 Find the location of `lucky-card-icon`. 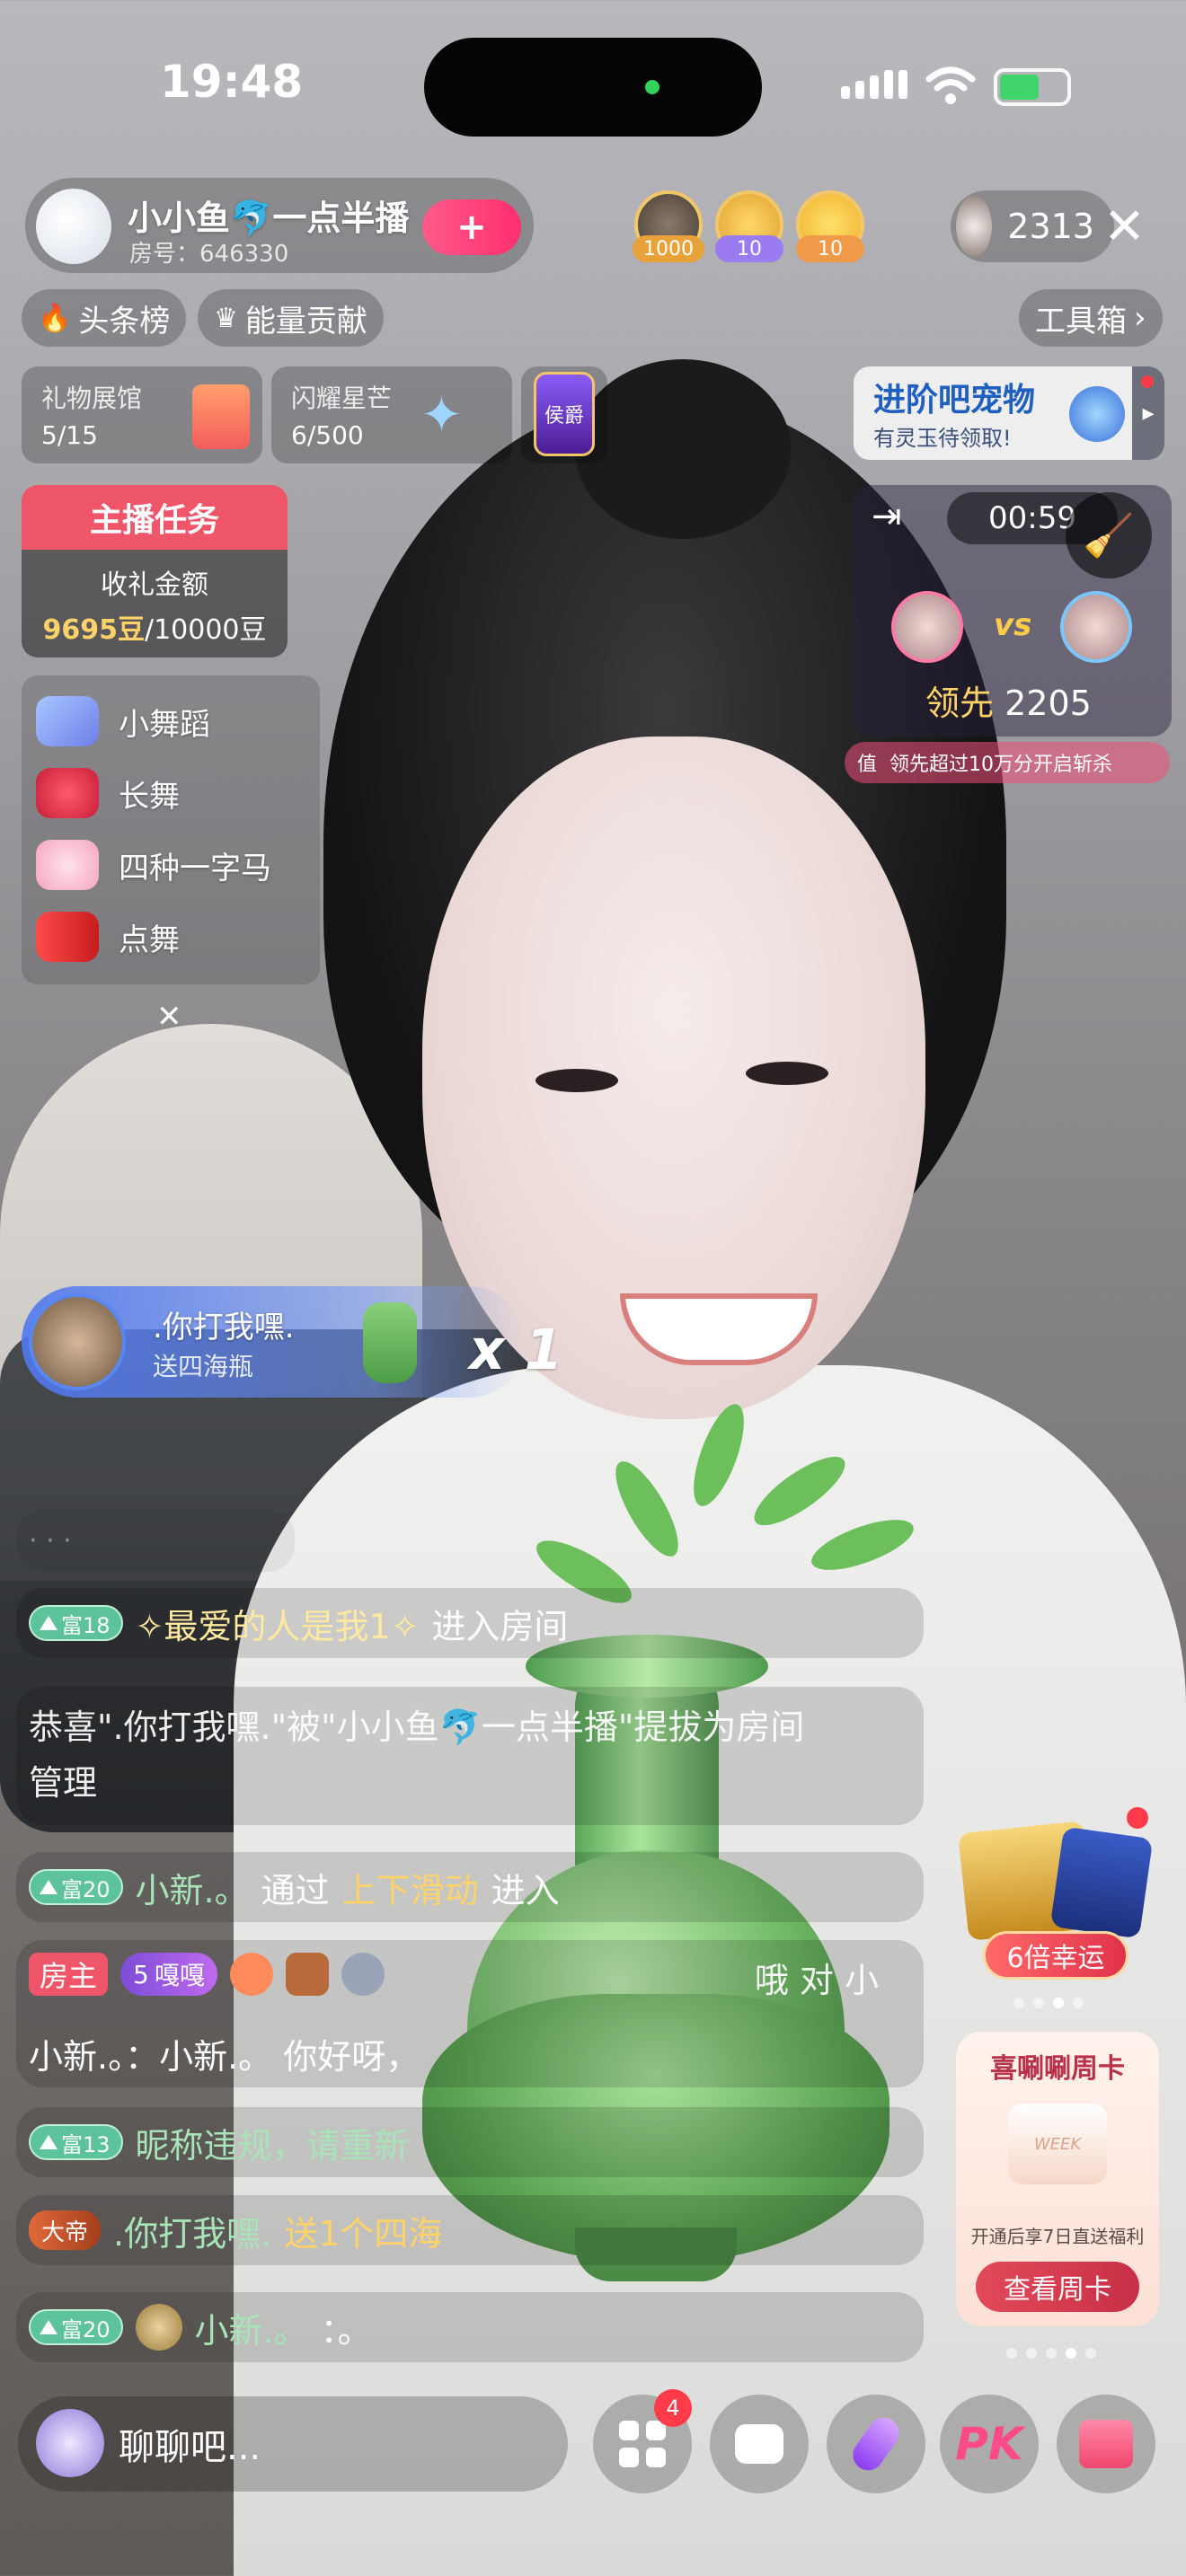

lucky-card-icon is located at coordinates (1101, 1882).